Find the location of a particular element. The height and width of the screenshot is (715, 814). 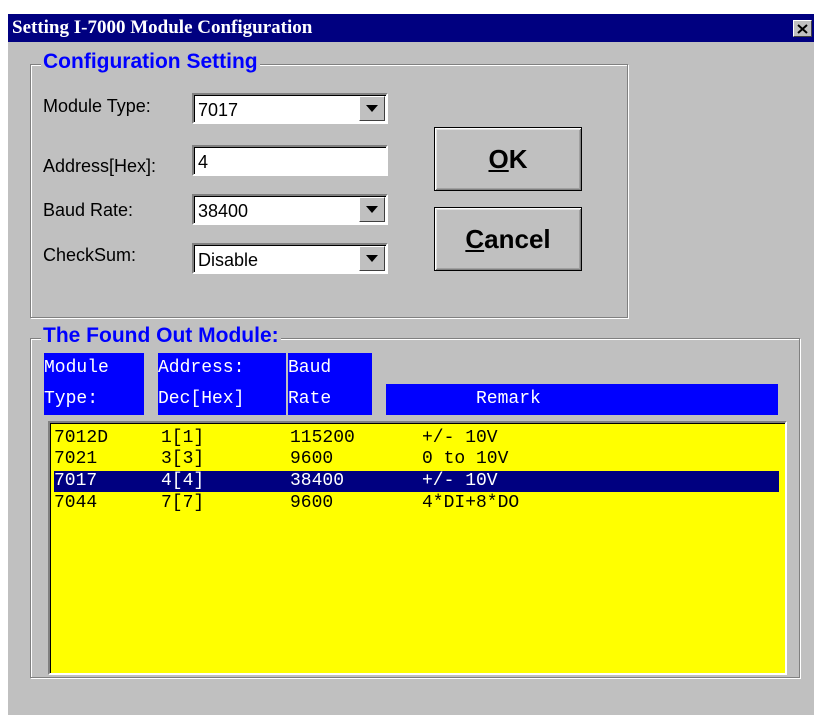

module-type-value: 7017 is located at coordinates (218, 110).